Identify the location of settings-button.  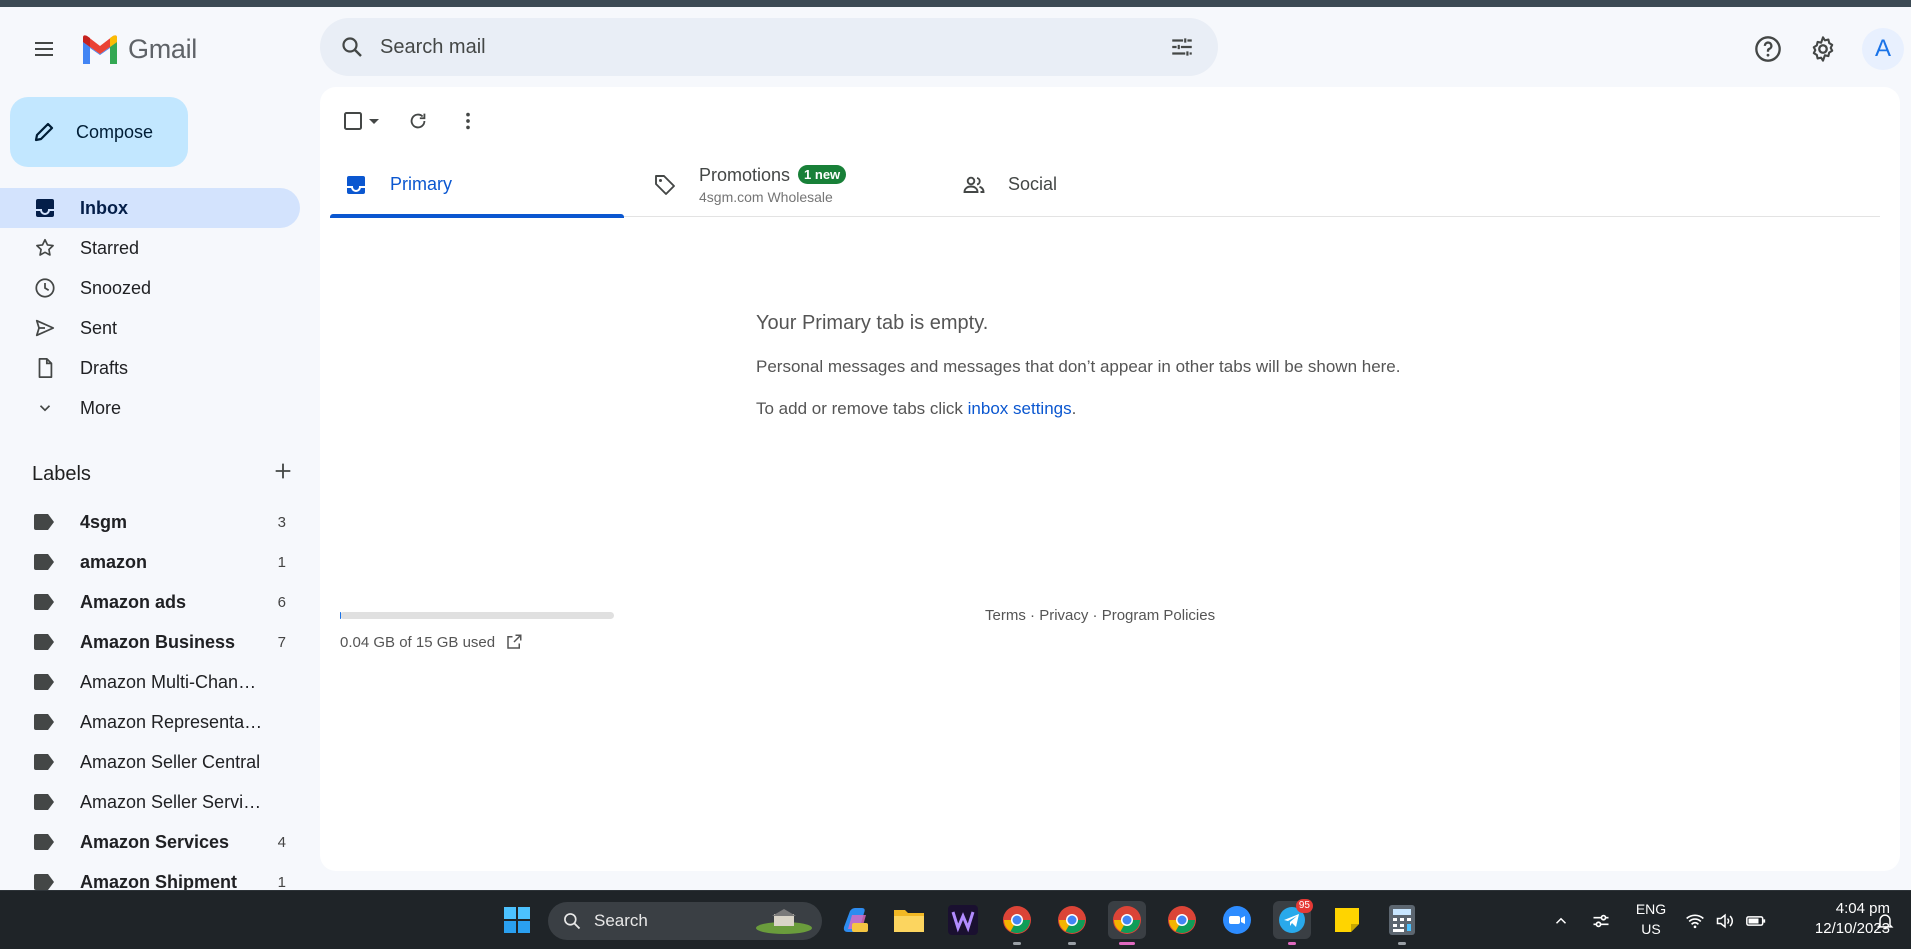
(1823, 49).